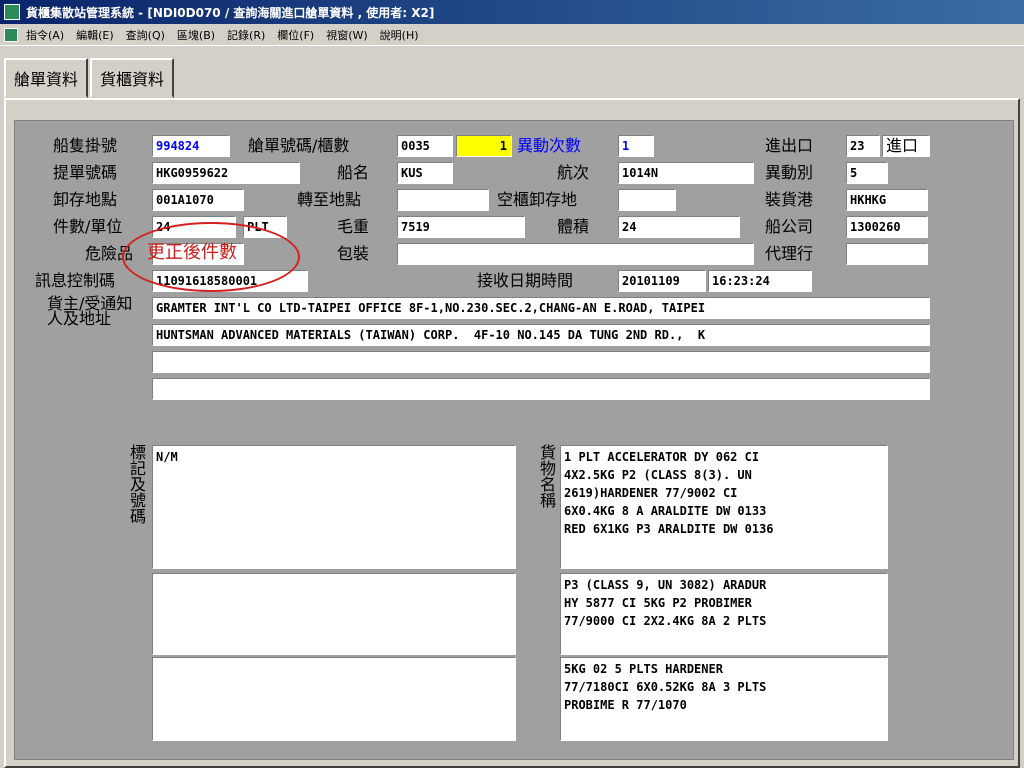 Image resolution: width=1024 pixels, height=768 pixels. What do you see at coordinates (353, 172) in the screenshot?
I see `label-ship-name: 船名` at bounding box center [353, 172].